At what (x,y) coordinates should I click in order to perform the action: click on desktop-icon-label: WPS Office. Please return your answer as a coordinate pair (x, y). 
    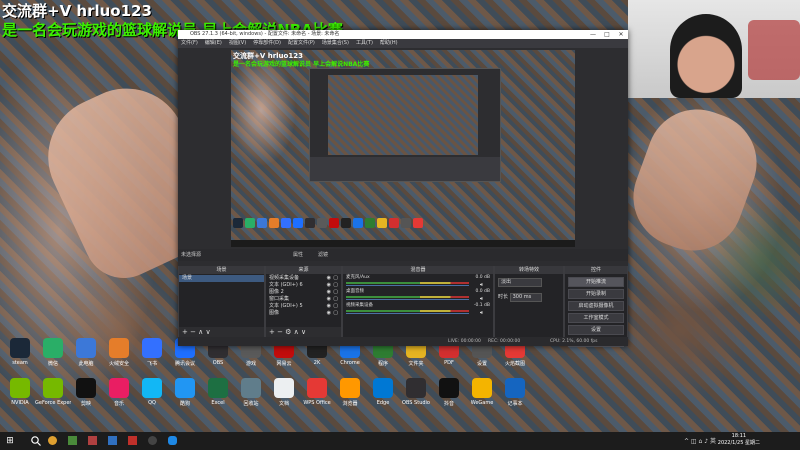
    Looking at the image, I should click on (317, 403).